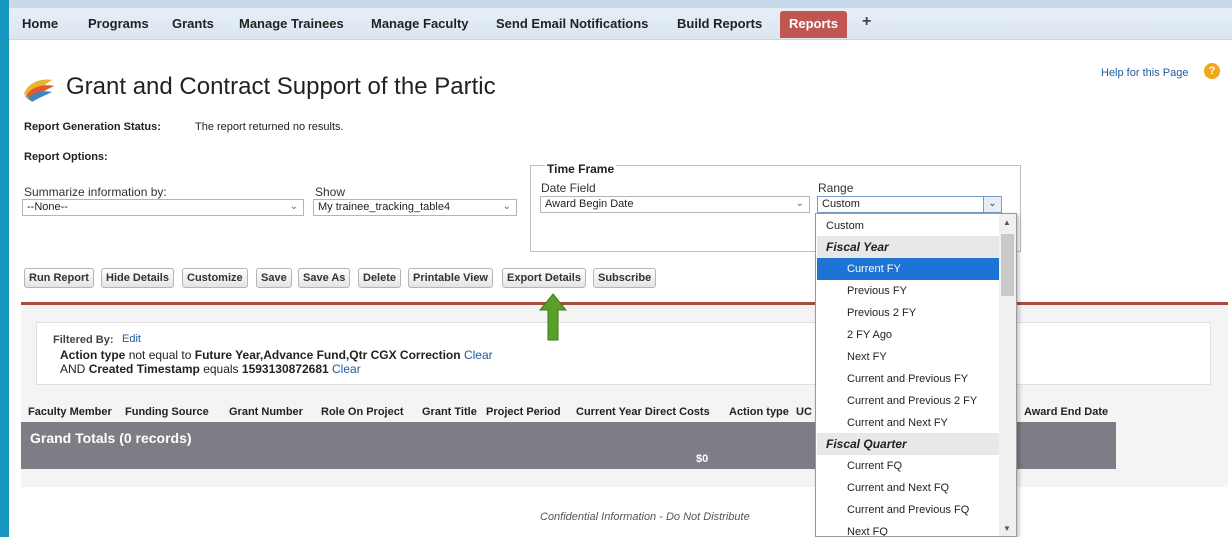 This screenshot has width=1232, height=537. What do you see at coordinates (93, 355) in the screenshot?
I see `filter-1-field: Action type` at bounding box center [93, 355].